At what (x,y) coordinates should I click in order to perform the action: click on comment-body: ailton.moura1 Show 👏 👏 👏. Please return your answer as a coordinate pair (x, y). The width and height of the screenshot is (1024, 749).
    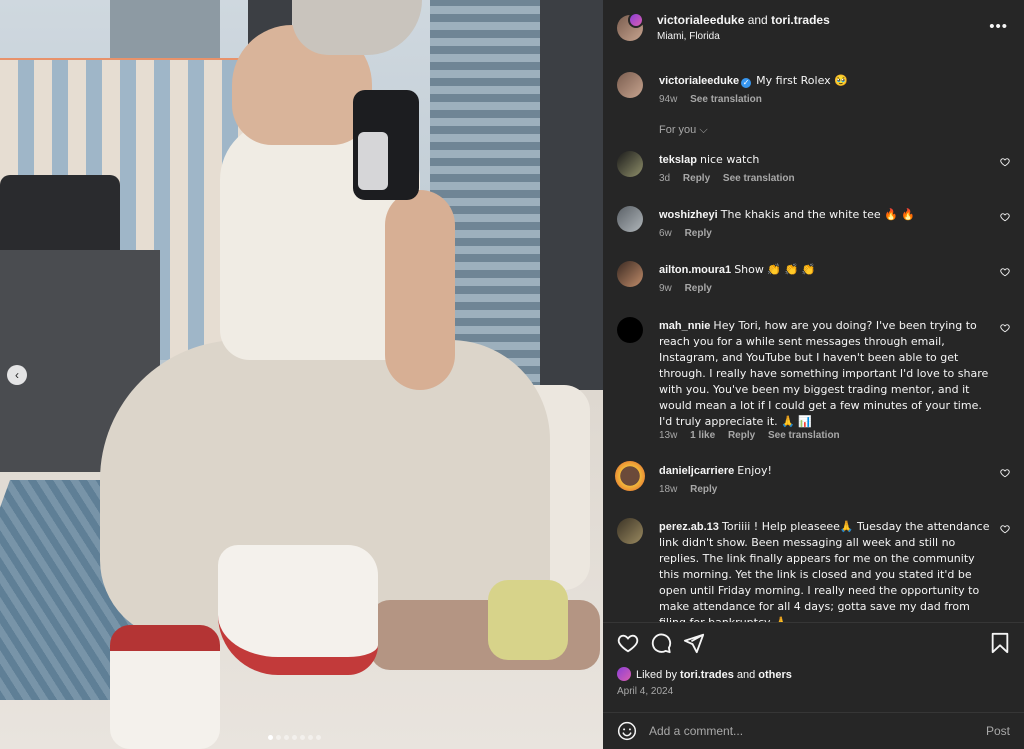
    Looking at the image, I should click on (826, 270).